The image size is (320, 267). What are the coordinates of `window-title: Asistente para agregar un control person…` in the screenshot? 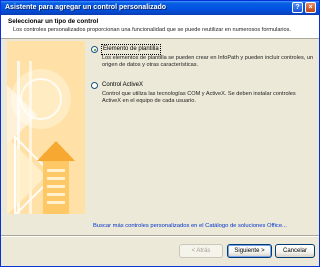 It's located at (86, 7).